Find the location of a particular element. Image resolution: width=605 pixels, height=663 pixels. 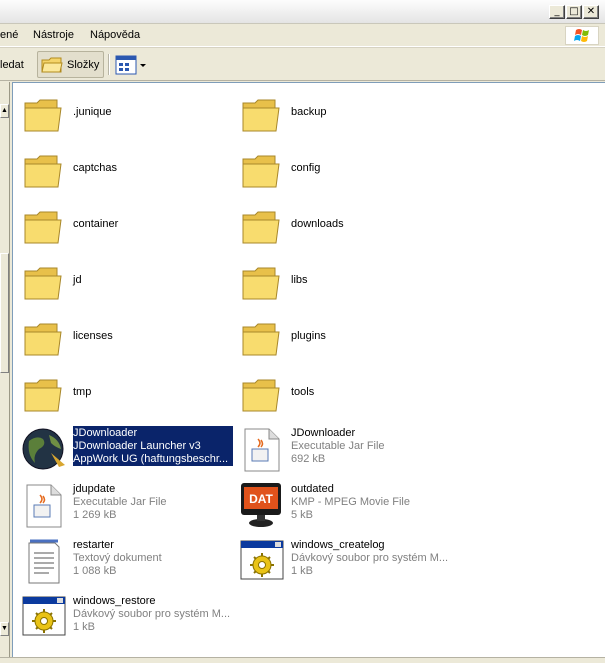

file-item: JDownloader Executable Jar File 692 kB is located at coordinates (344, 448).